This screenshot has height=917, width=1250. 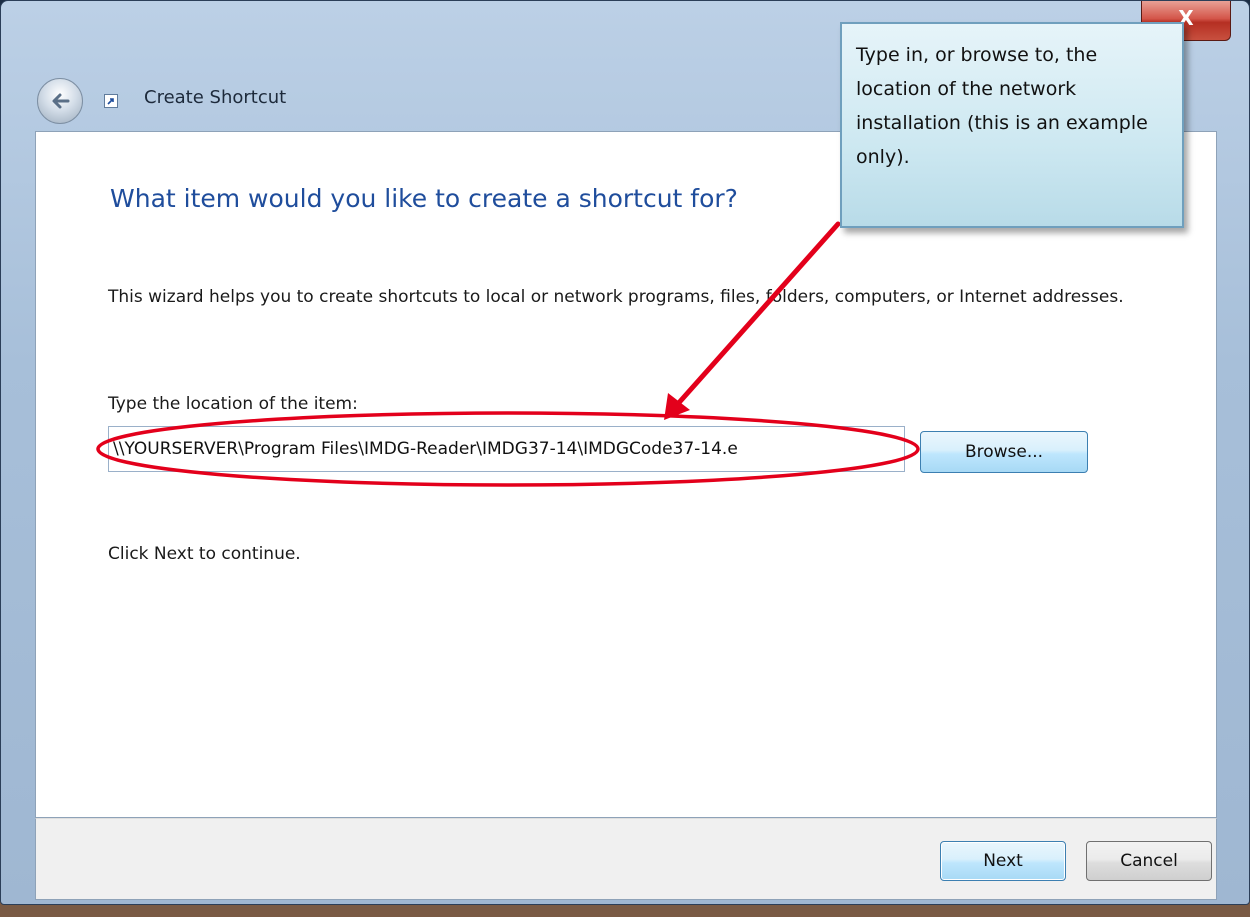 I want to click on cancel-button: Cancel, so click(x=1149, y=861).